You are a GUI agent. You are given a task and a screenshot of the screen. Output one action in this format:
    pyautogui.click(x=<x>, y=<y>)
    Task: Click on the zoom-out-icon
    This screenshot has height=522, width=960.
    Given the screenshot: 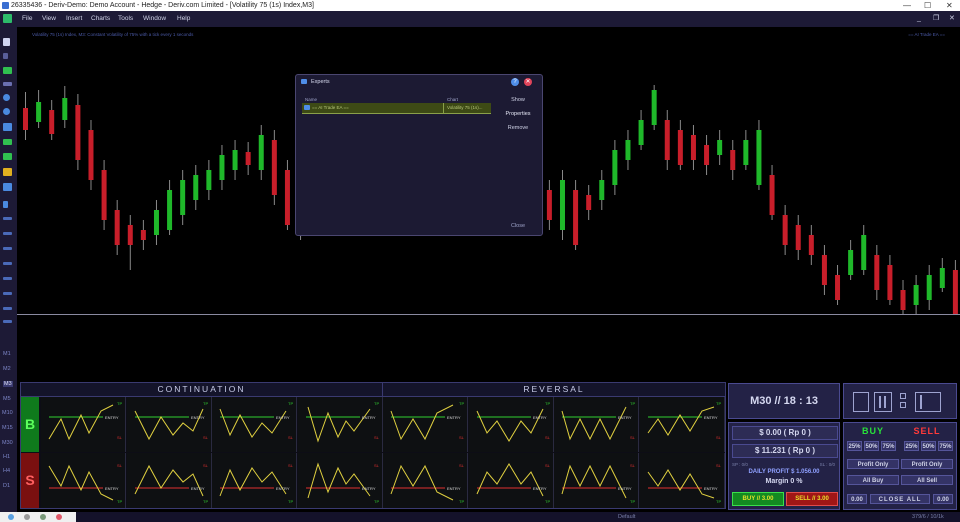 What is the action you would take?
    pyautogui.click(x=6, y=111)
    